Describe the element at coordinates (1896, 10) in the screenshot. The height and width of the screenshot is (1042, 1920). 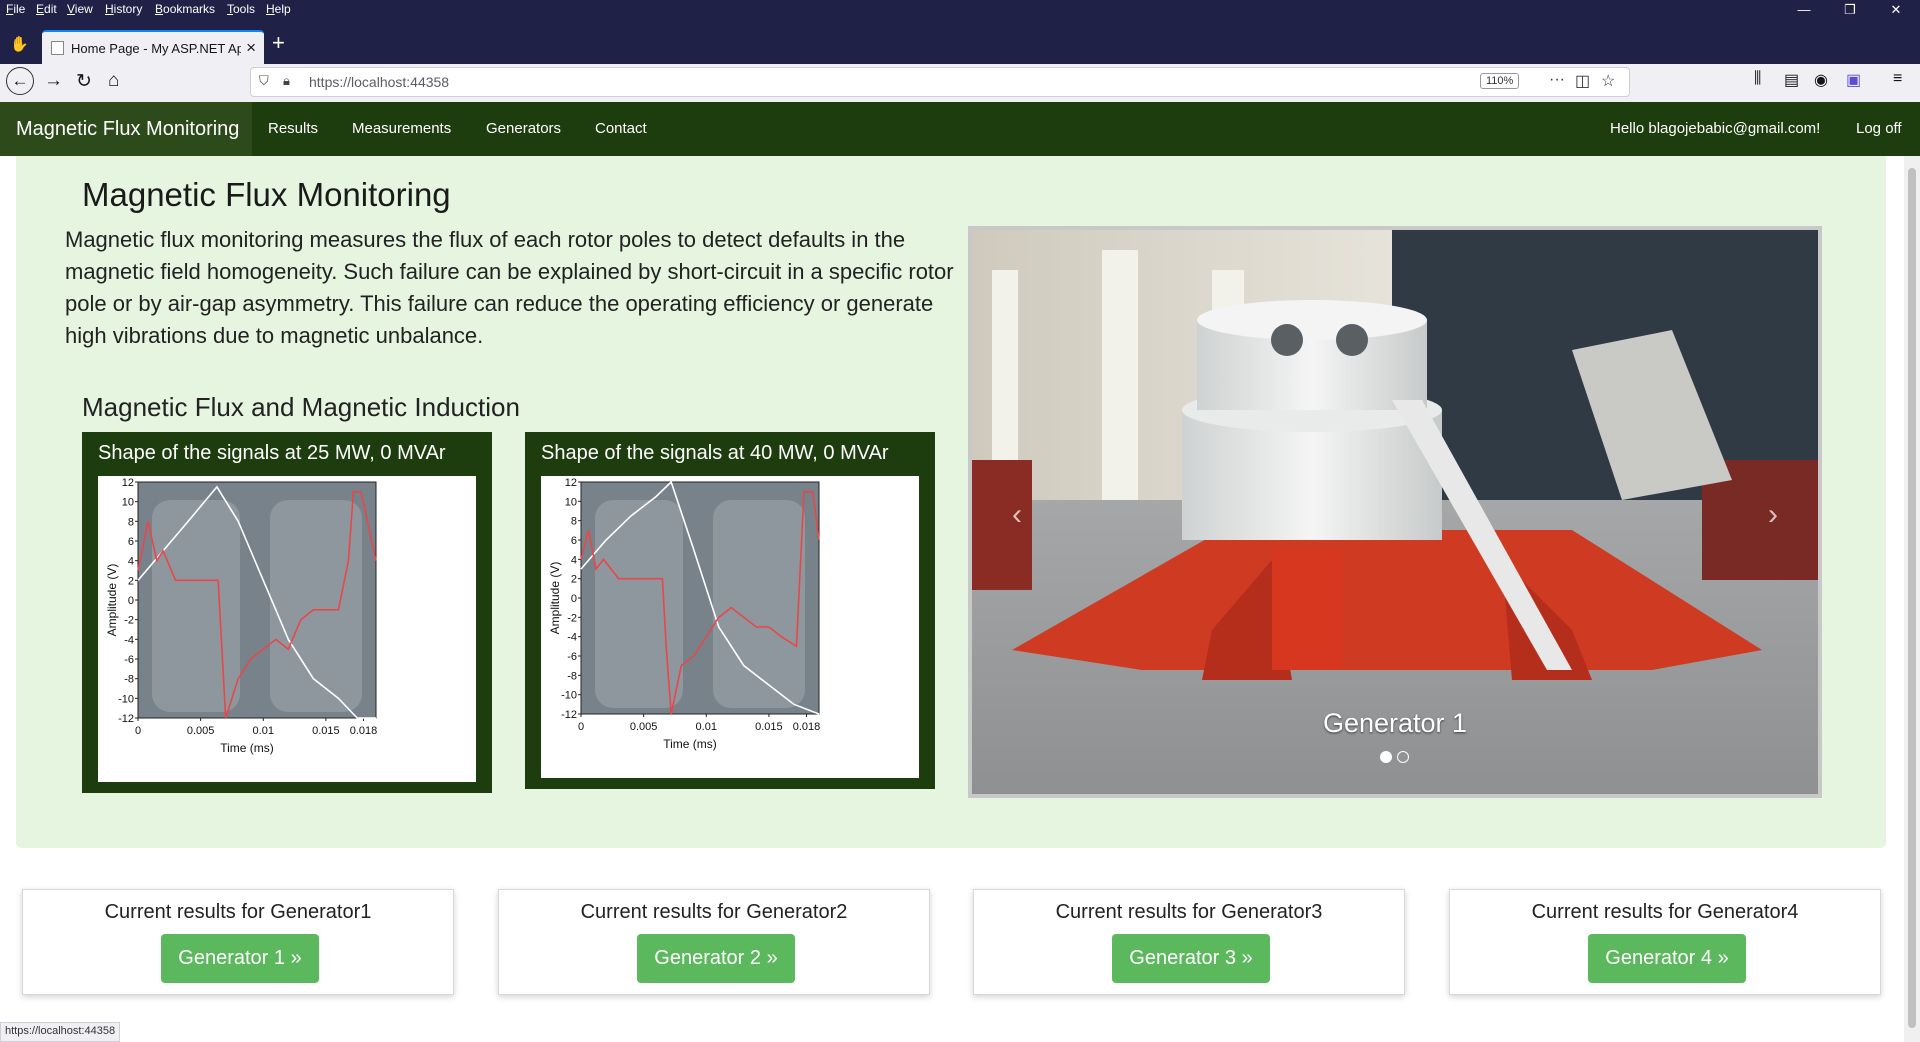
I see `close-window-icon: ✕` at that location.